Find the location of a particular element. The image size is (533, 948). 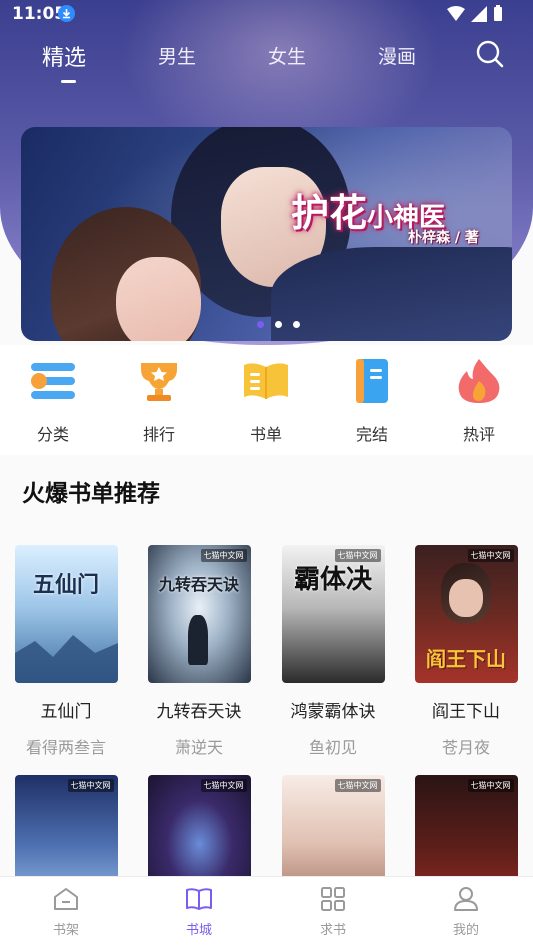

category-label: 分类 is located at coordinates (52, 434).